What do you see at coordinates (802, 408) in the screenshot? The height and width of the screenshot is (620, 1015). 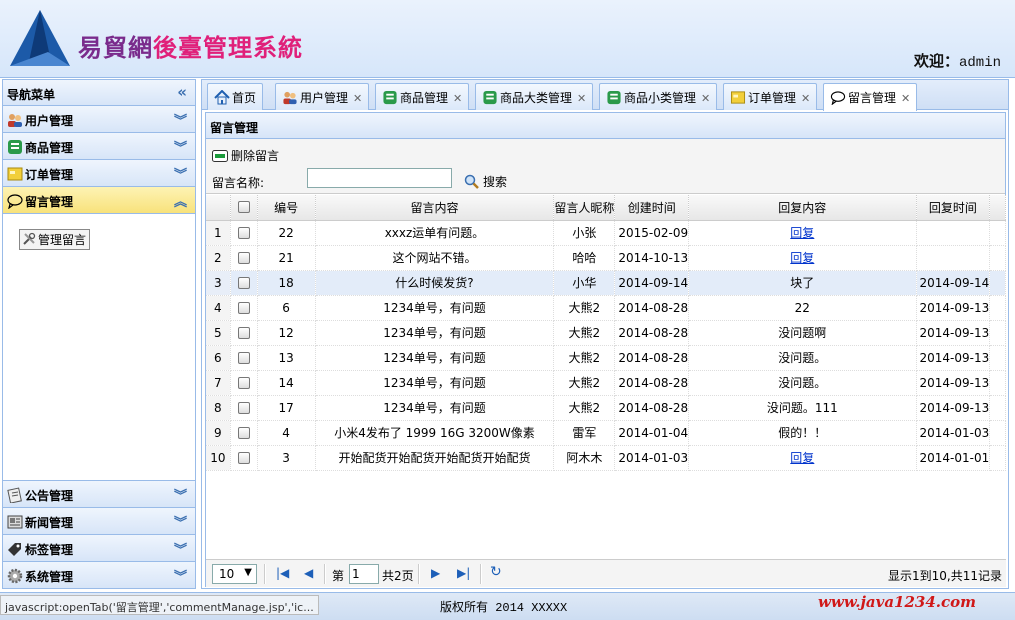 I see `reply-text: 没问题。111` at bounding box center [802, 408].